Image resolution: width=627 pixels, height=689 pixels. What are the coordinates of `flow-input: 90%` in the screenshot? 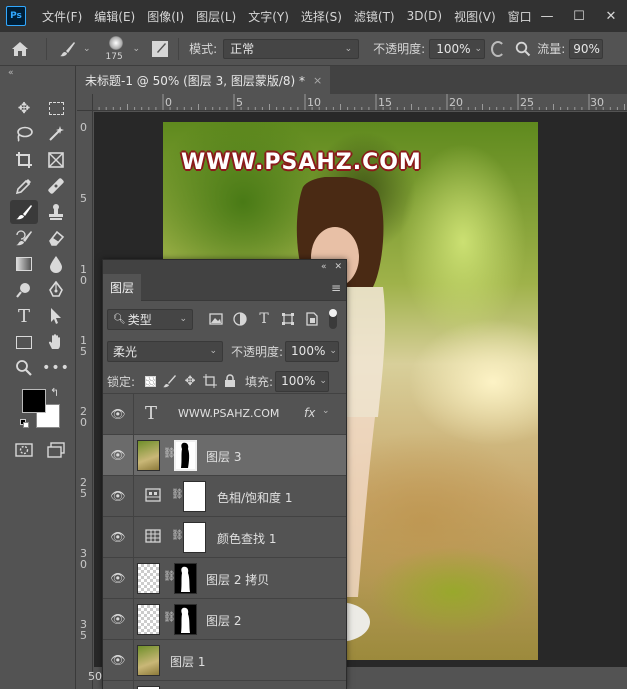 It's located at (586, 48).